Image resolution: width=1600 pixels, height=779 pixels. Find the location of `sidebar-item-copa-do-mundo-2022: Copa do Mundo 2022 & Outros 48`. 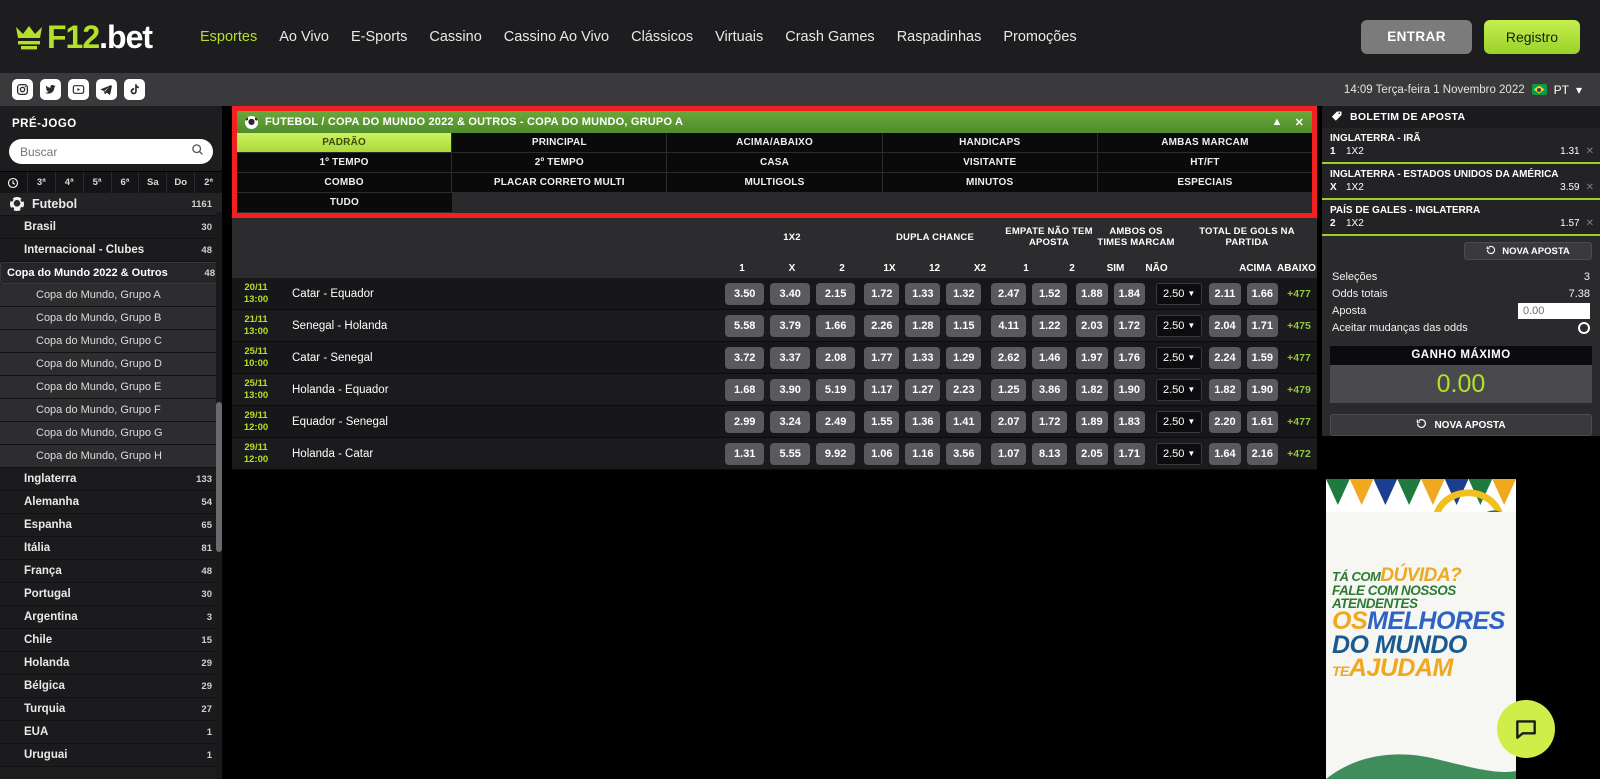

sidebar-item-copa-do-mundo-2022: Copa do Mundo 2022 & Outros 48 is located at coordinates (111, 273).